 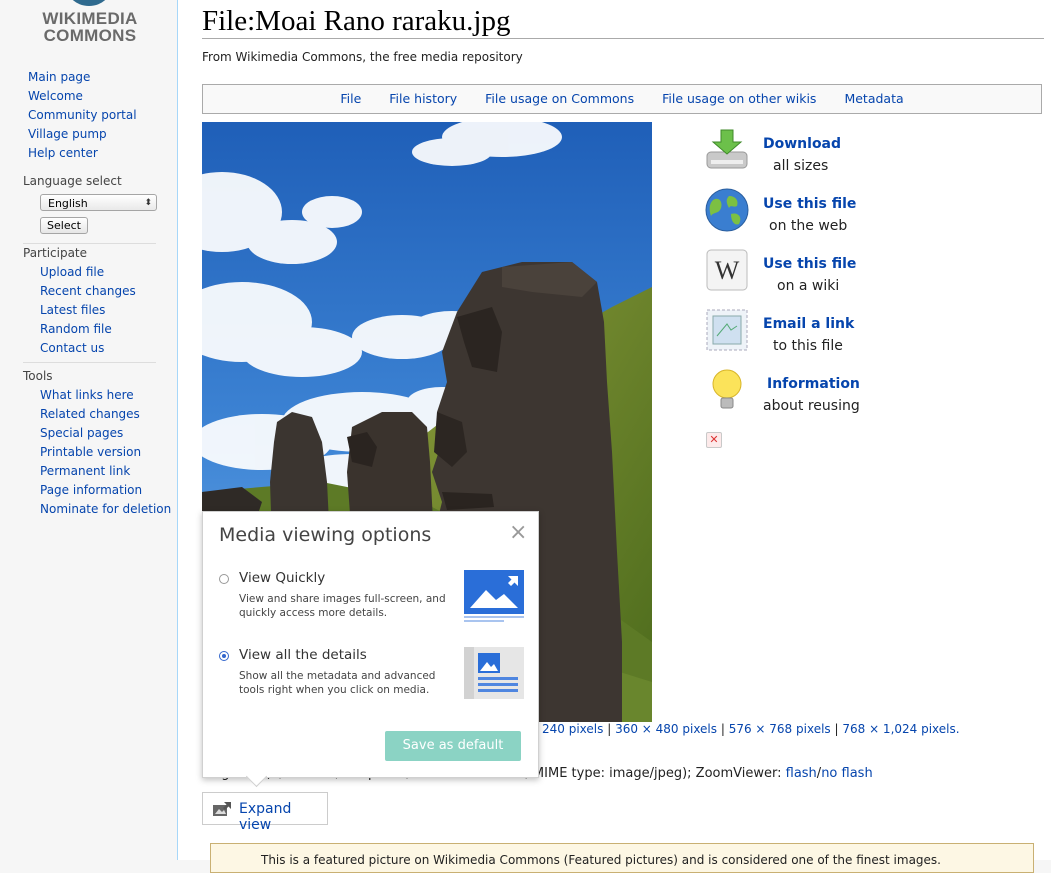 I want to click on sidebar-item-welcome: Welcome, so click(x=103, y=96).